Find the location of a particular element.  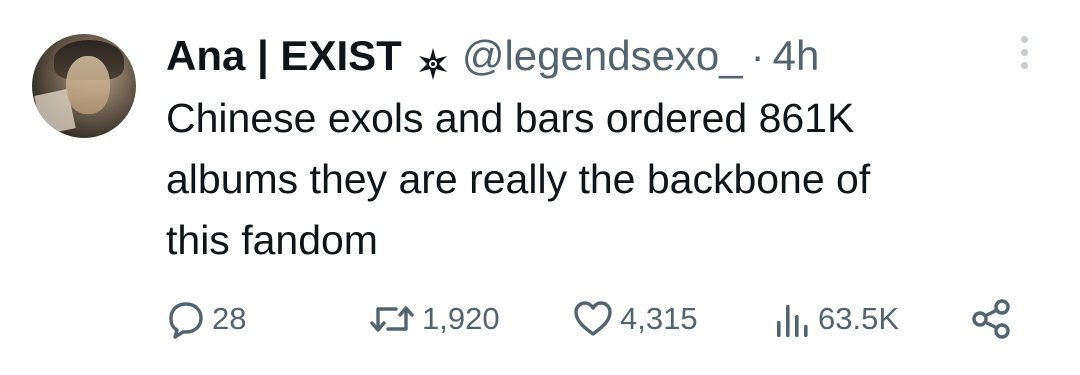

author-handle: @legendsexo_ is located at coordinates (602, 56).